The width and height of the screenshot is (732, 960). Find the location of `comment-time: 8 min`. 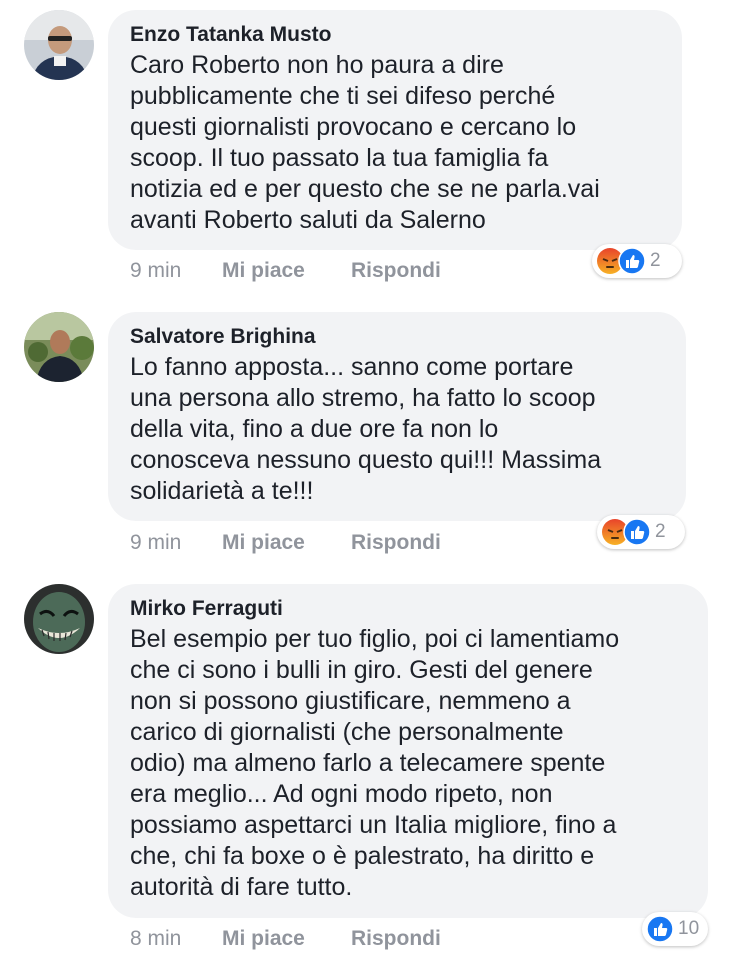

comment-time: 8 min is located at coordinates (176, 939).